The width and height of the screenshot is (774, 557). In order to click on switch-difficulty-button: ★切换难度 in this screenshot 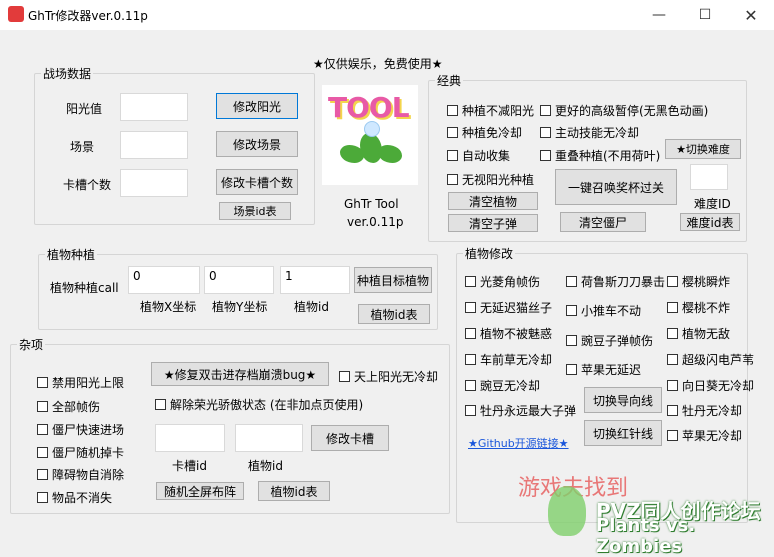, I will do `click(703, 149)`.